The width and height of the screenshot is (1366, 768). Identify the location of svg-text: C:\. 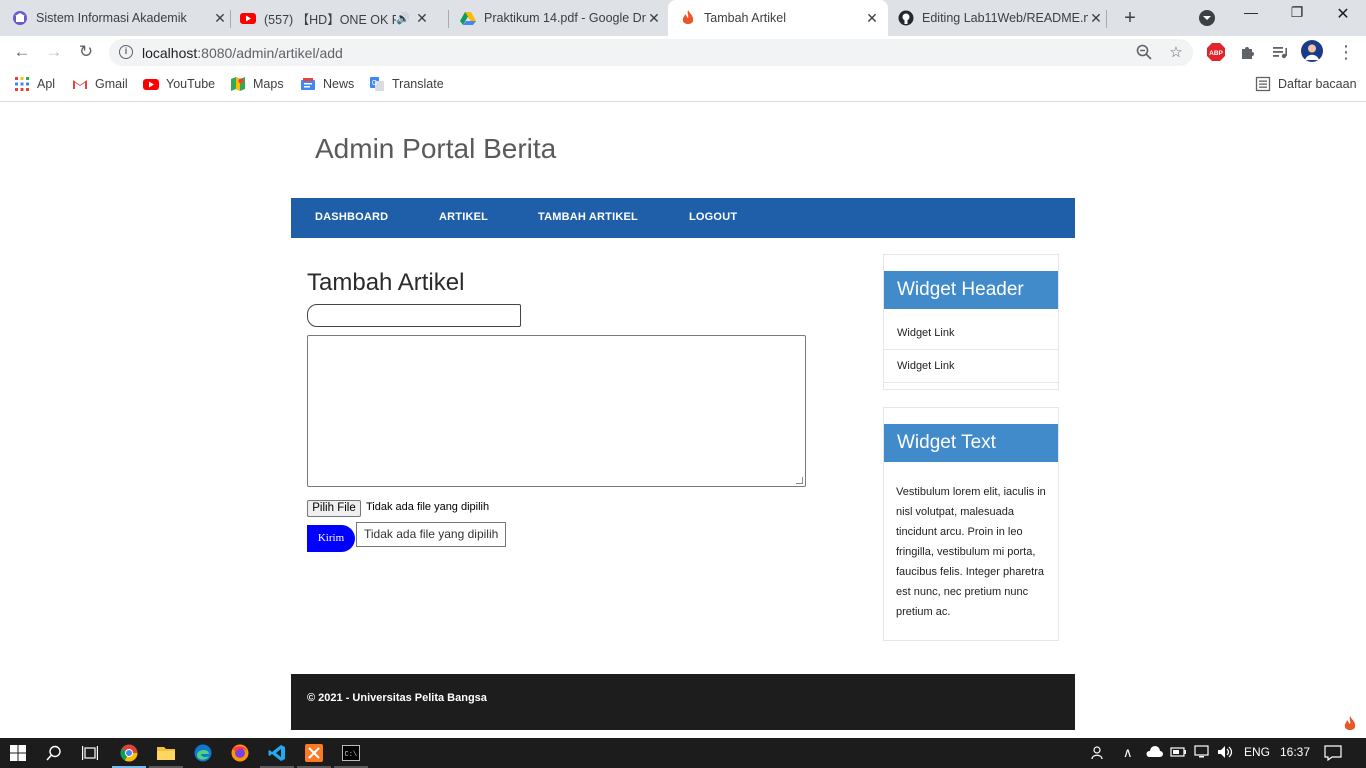
(351, 755).